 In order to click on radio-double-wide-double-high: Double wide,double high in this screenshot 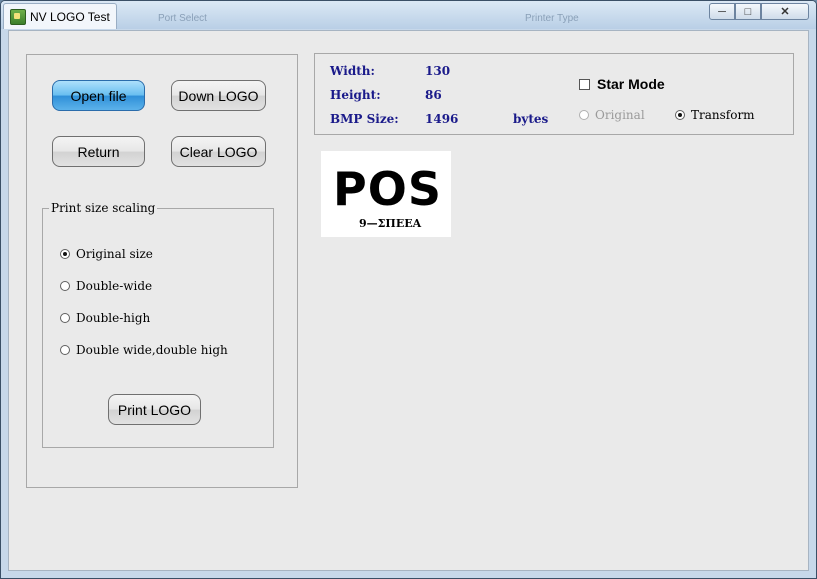, I will do `click(144, 350)`.